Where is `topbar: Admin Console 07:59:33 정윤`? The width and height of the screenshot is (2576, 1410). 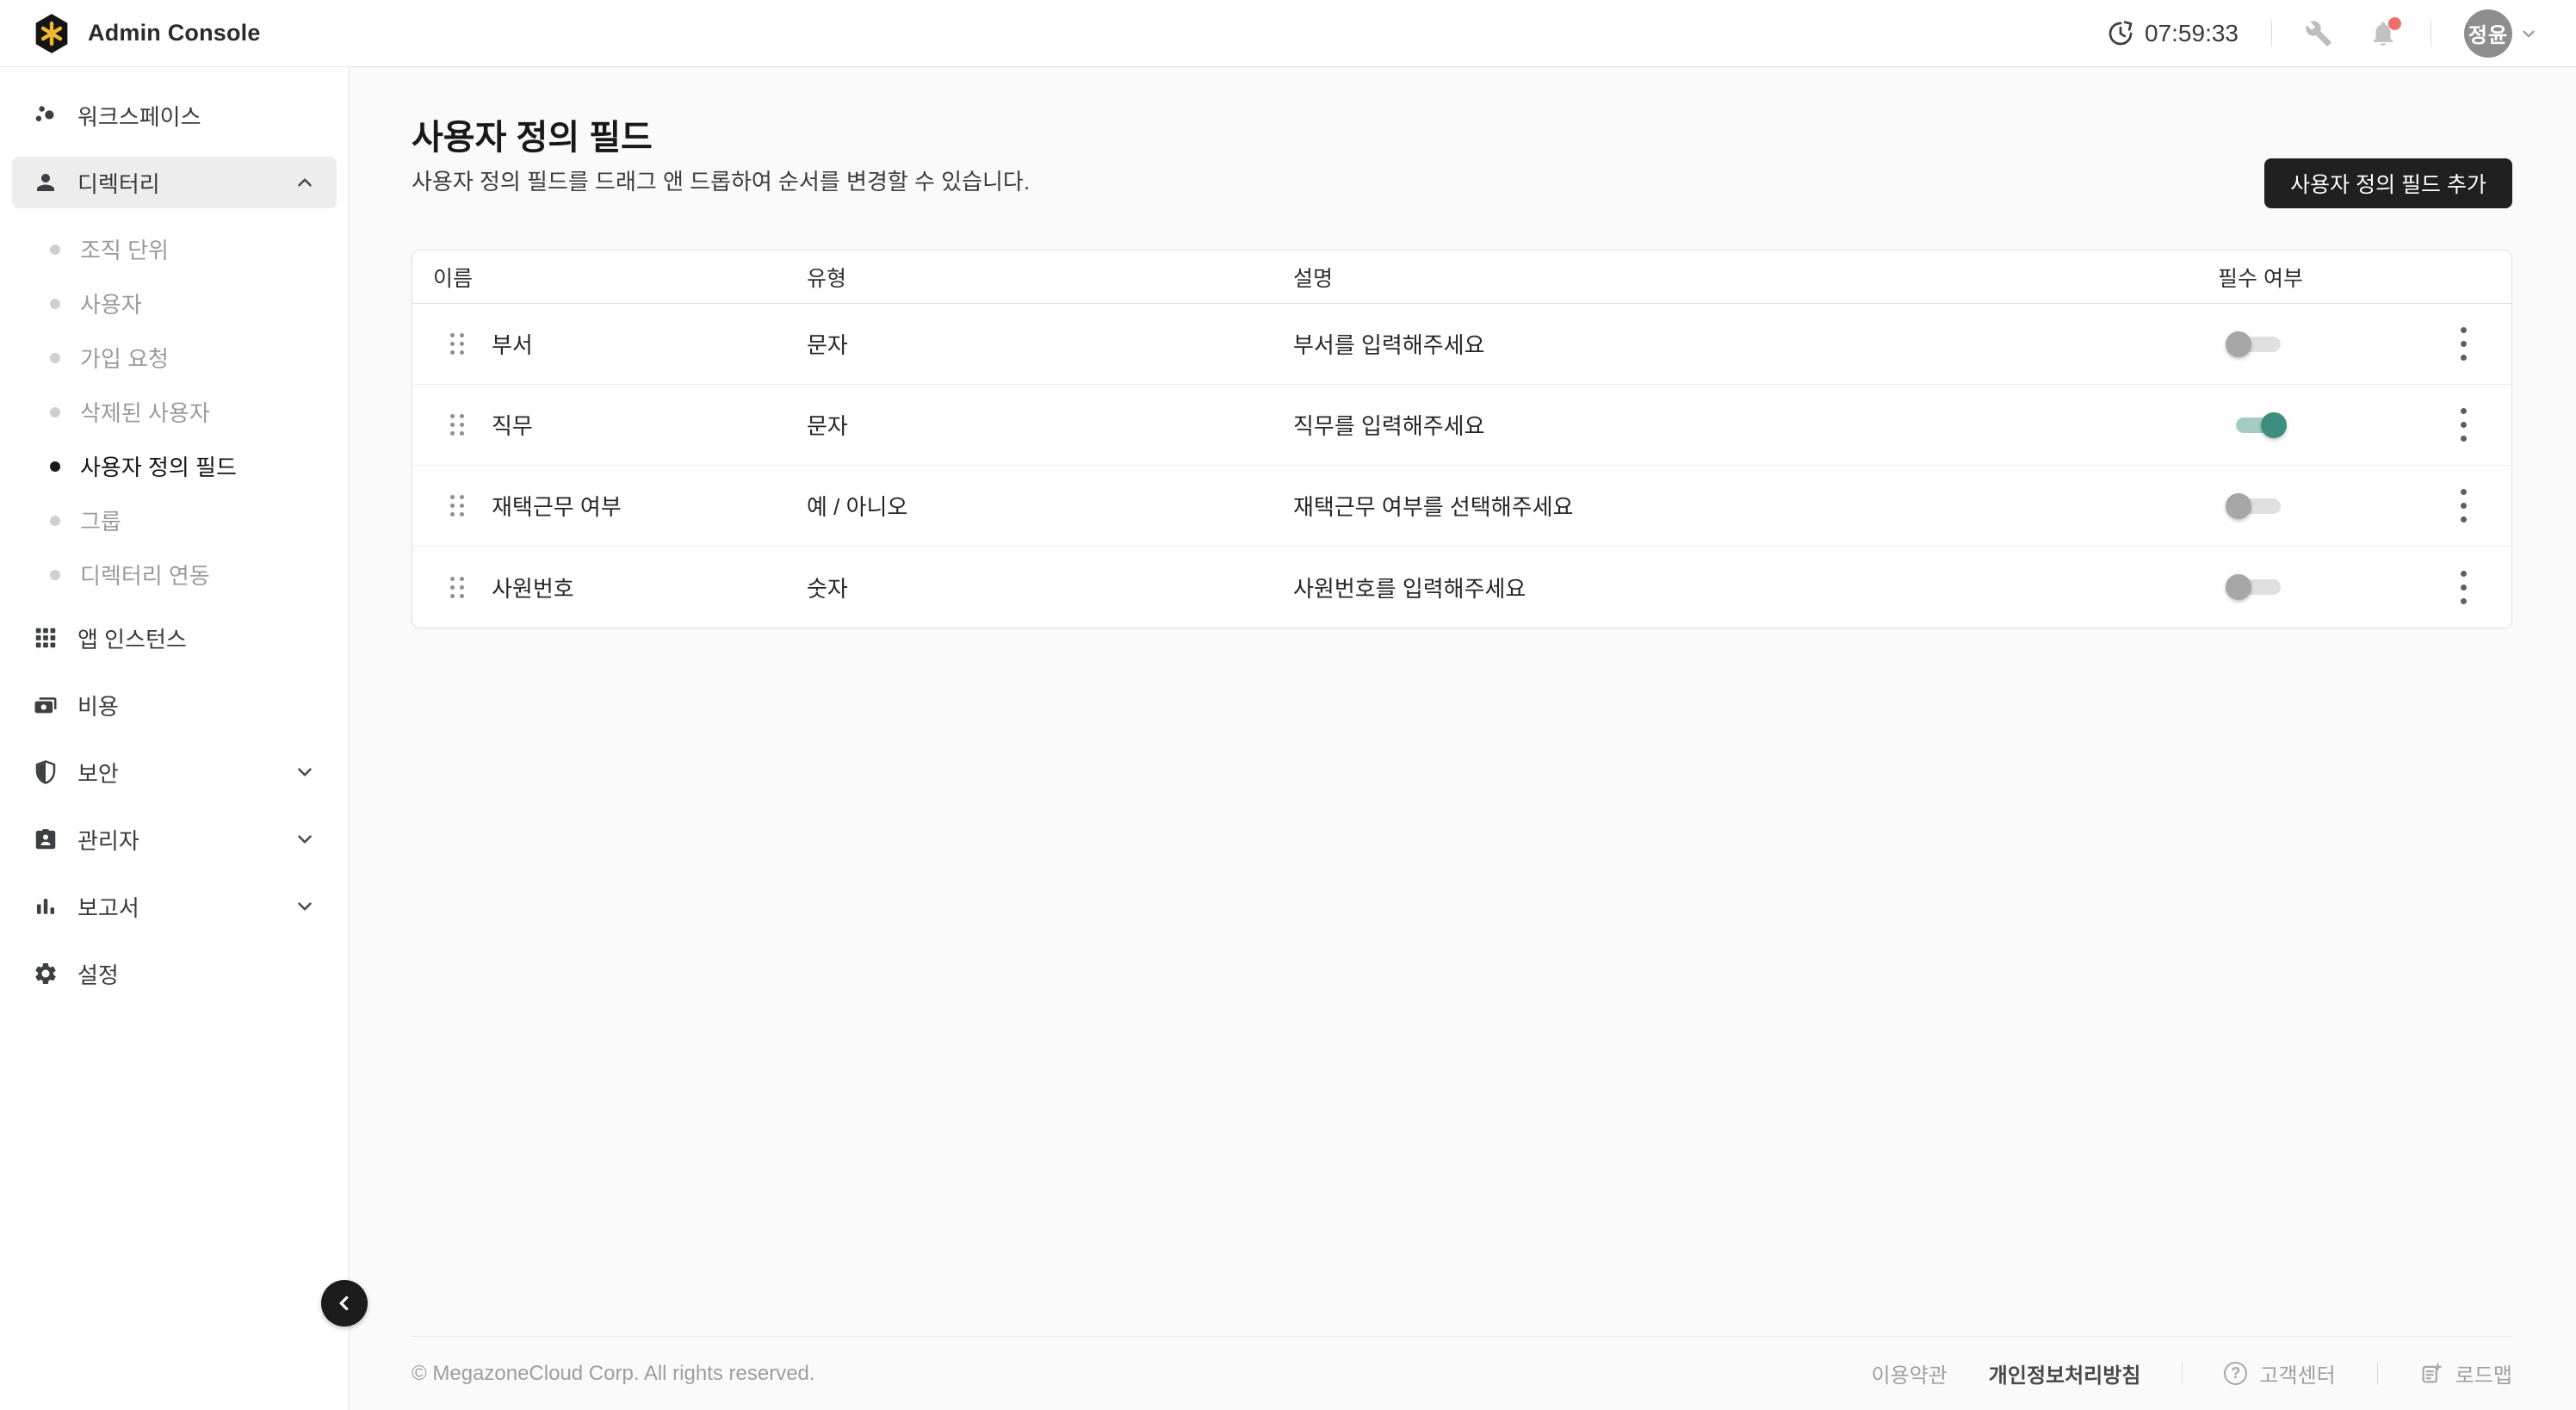
topbar: Admin Console 07:59:33 정윤 is located at coordinates (1288, 34).